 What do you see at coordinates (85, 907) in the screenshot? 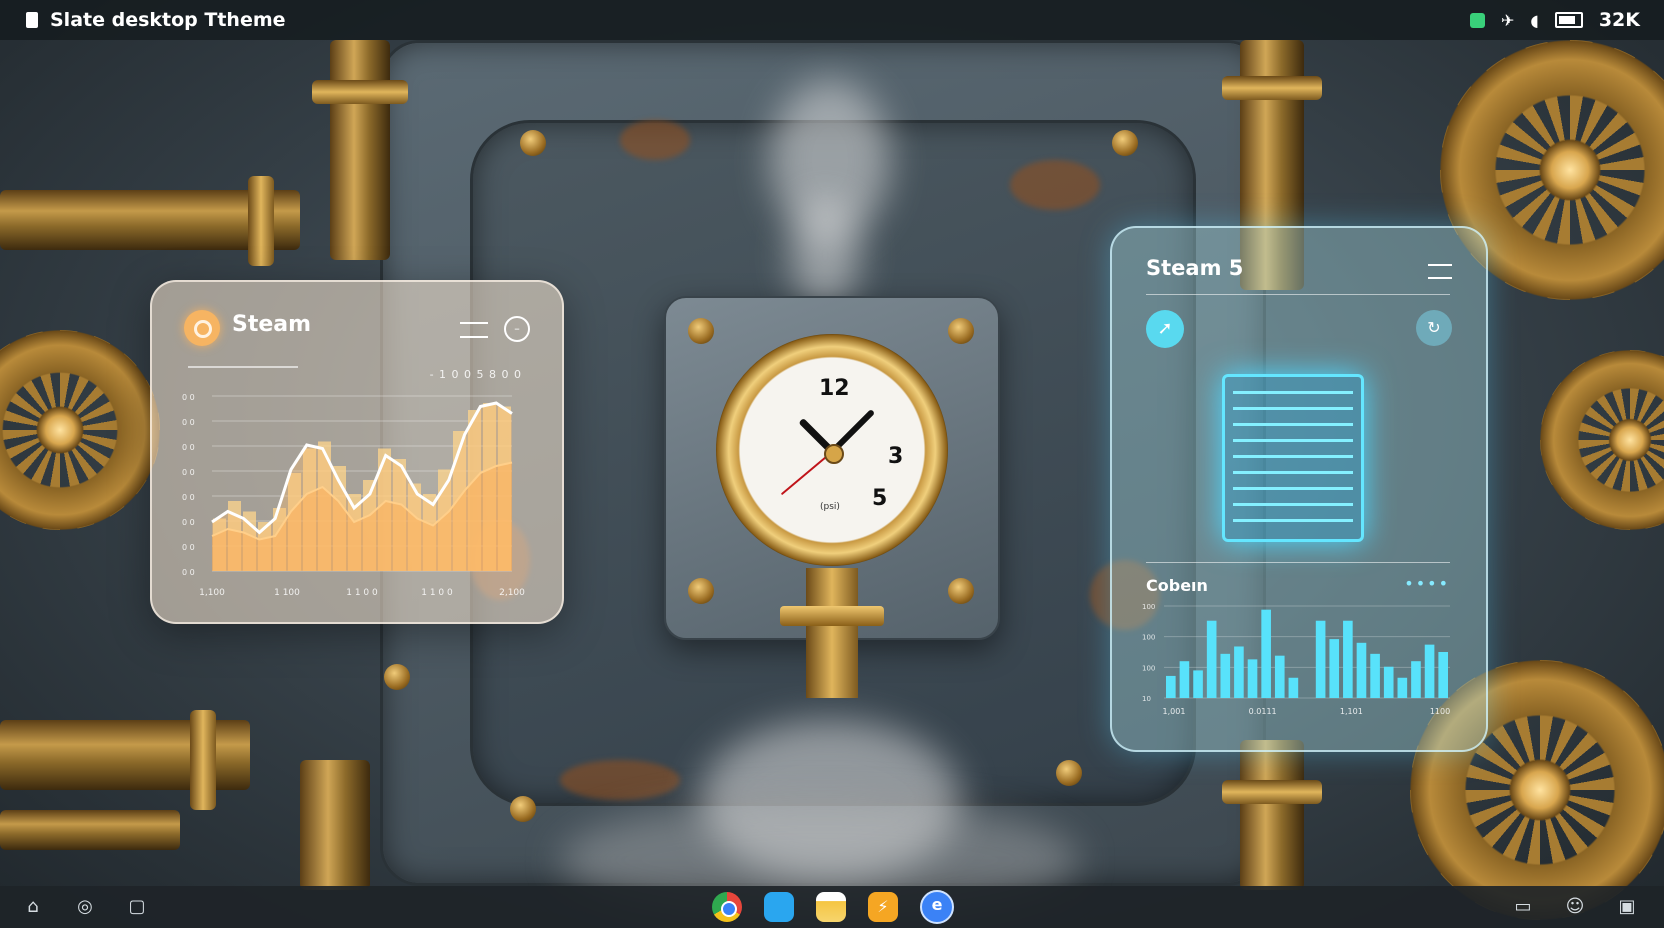
I see `steam-icon: ◎` at bounding box center [85, 907].